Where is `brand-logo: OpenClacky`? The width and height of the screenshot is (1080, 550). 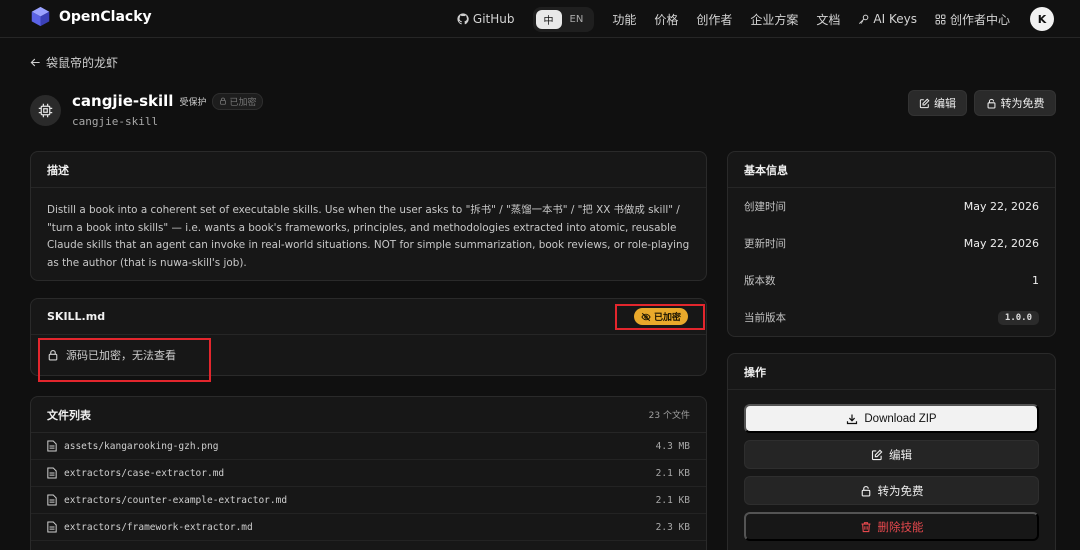 brand-logo: OpenClacky is located at coordinates (91, 16).